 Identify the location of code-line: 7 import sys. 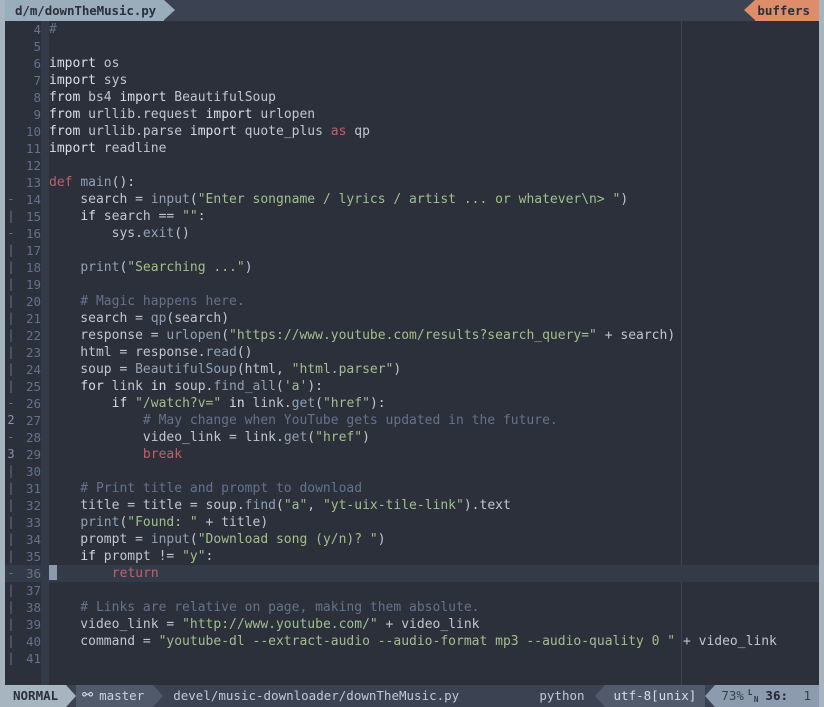
(412, 80).